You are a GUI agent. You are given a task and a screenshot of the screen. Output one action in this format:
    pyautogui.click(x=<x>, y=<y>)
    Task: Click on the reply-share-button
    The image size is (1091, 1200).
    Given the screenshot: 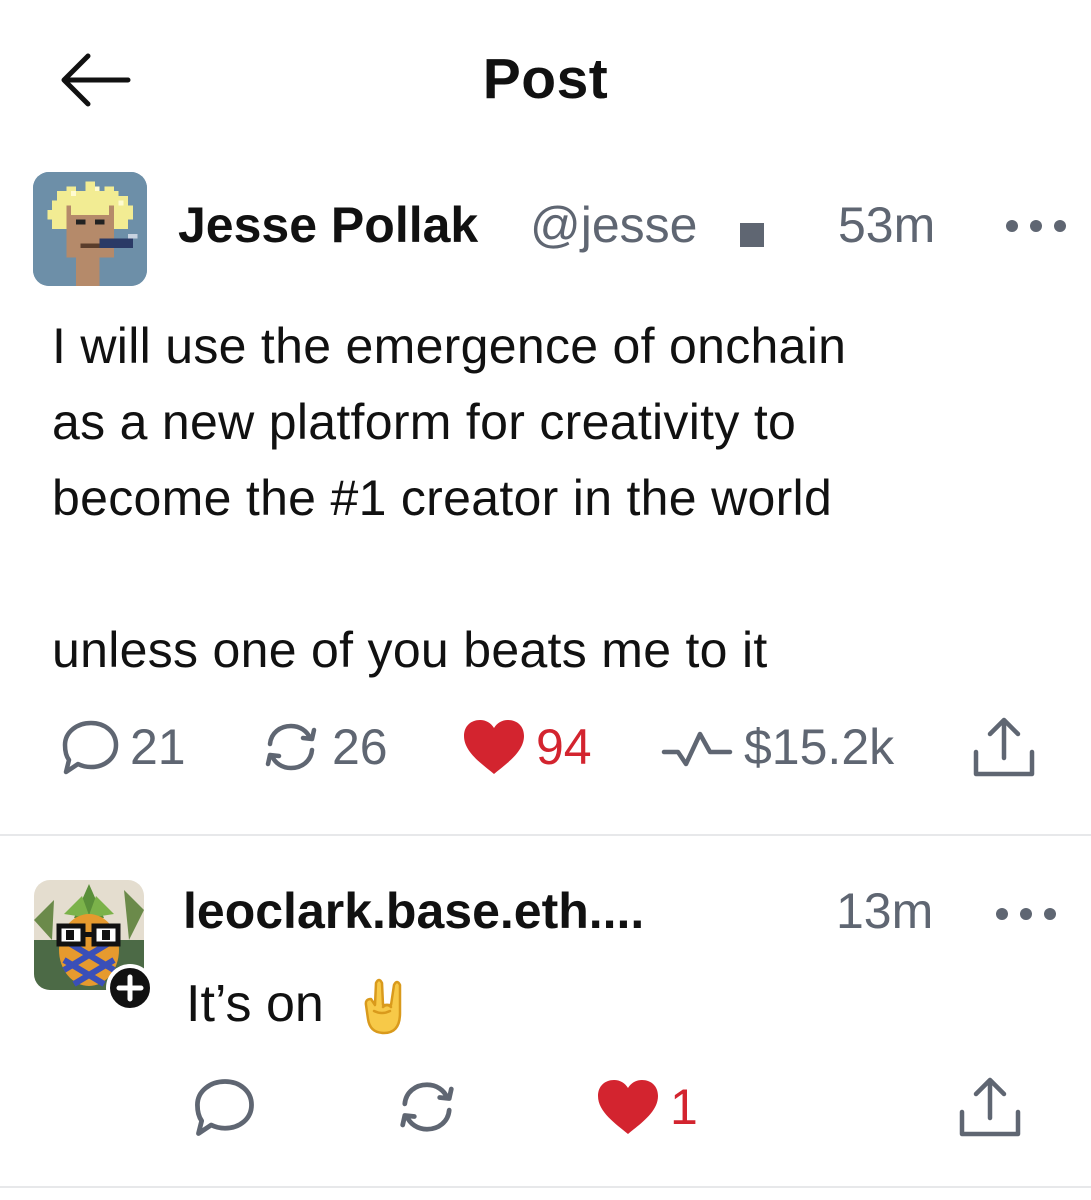 What is the action you would take?
    pyautogui.click(x=990, y=1107)
    